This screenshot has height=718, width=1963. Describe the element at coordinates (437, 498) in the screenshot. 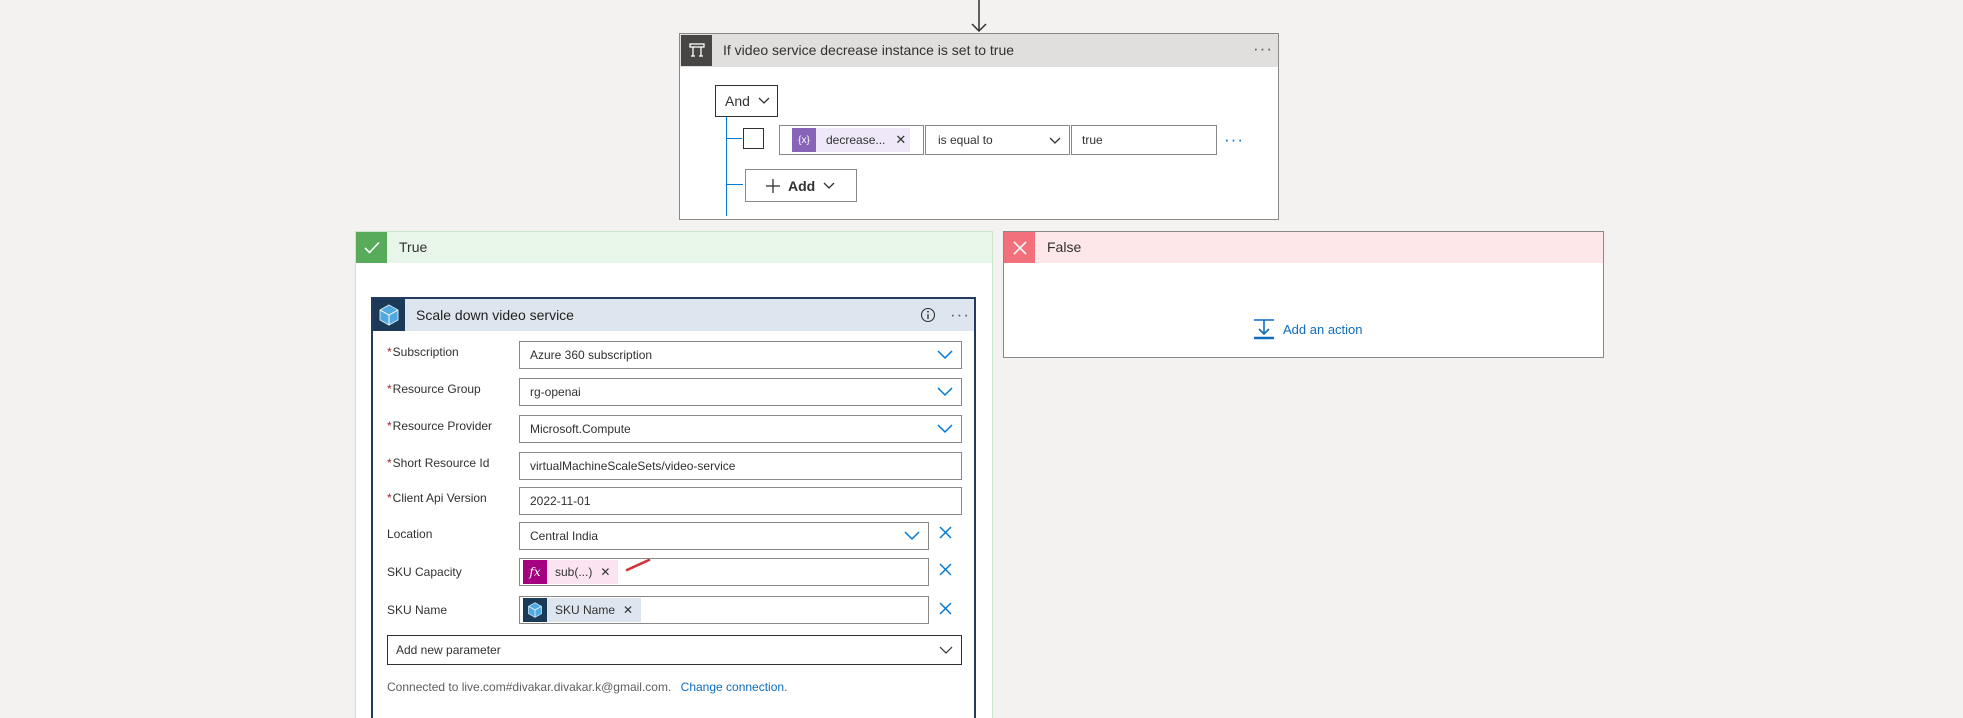

I see `client-api-version-label: *Client Api Version` at that location.